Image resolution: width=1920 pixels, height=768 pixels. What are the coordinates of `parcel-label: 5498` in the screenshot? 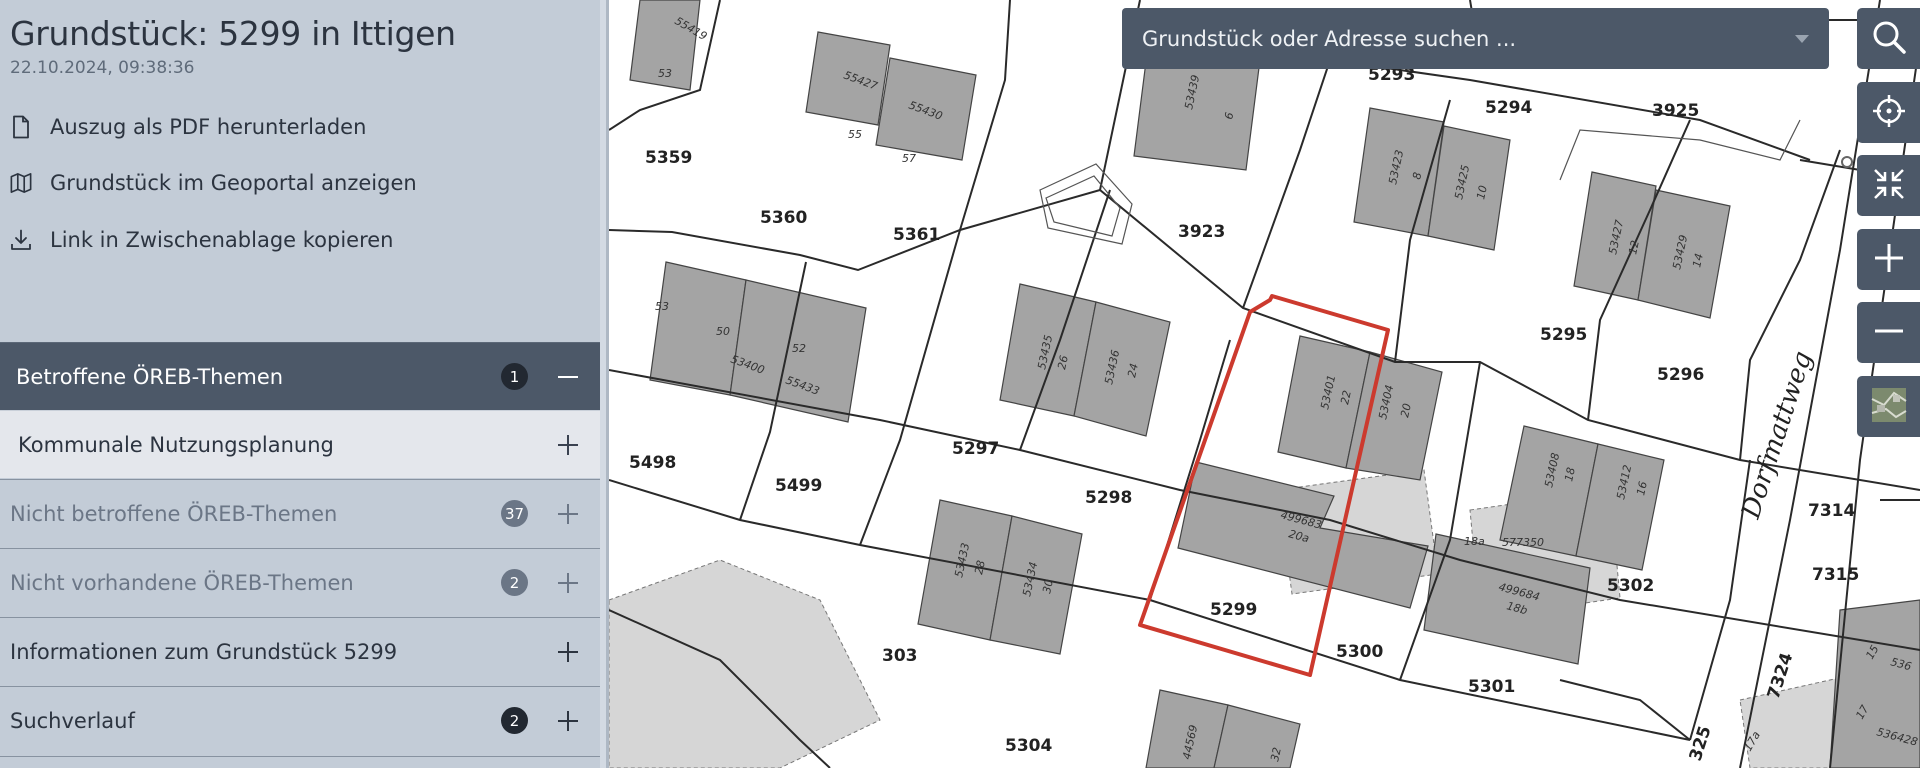 It's located at (652, 463).